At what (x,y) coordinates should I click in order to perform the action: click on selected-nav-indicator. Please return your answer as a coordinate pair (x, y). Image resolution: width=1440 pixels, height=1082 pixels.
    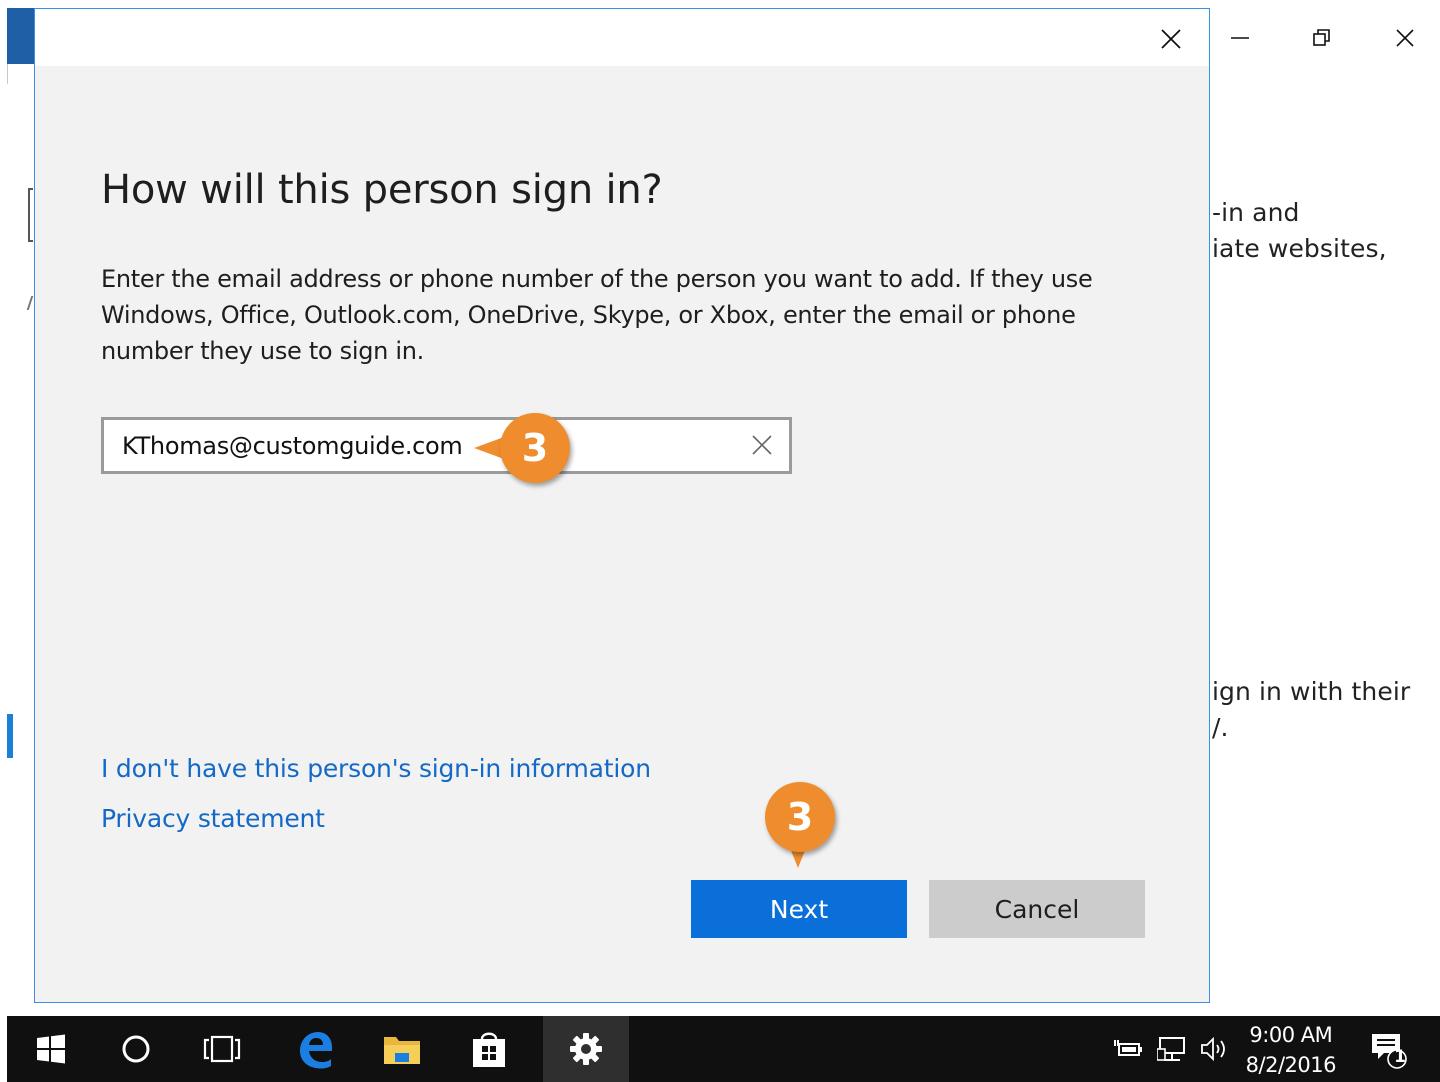
    Looking at the image, I should click on (10, 736).